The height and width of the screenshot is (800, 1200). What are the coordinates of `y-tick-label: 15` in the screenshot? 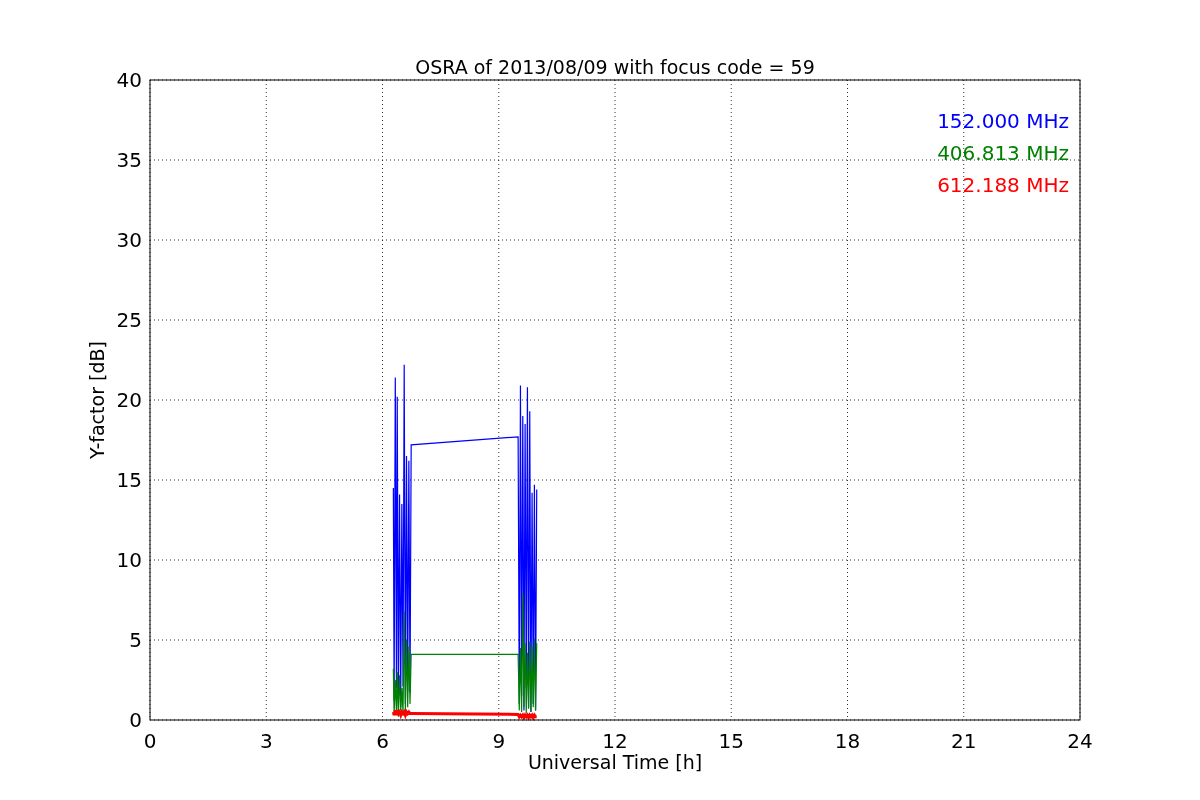 It's located at (129, 480).